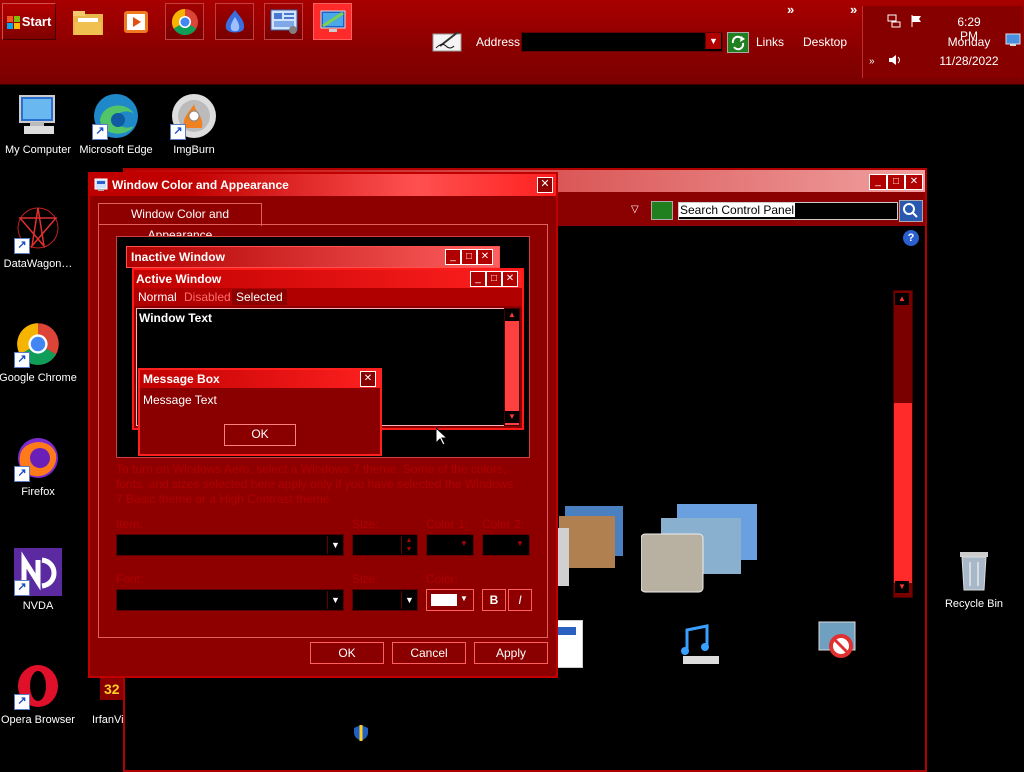 This screenshot has width=1024, height=772. Describe the element at coordinates (112, 689) in the screenshot. I see `svg-text: 32` at that location.